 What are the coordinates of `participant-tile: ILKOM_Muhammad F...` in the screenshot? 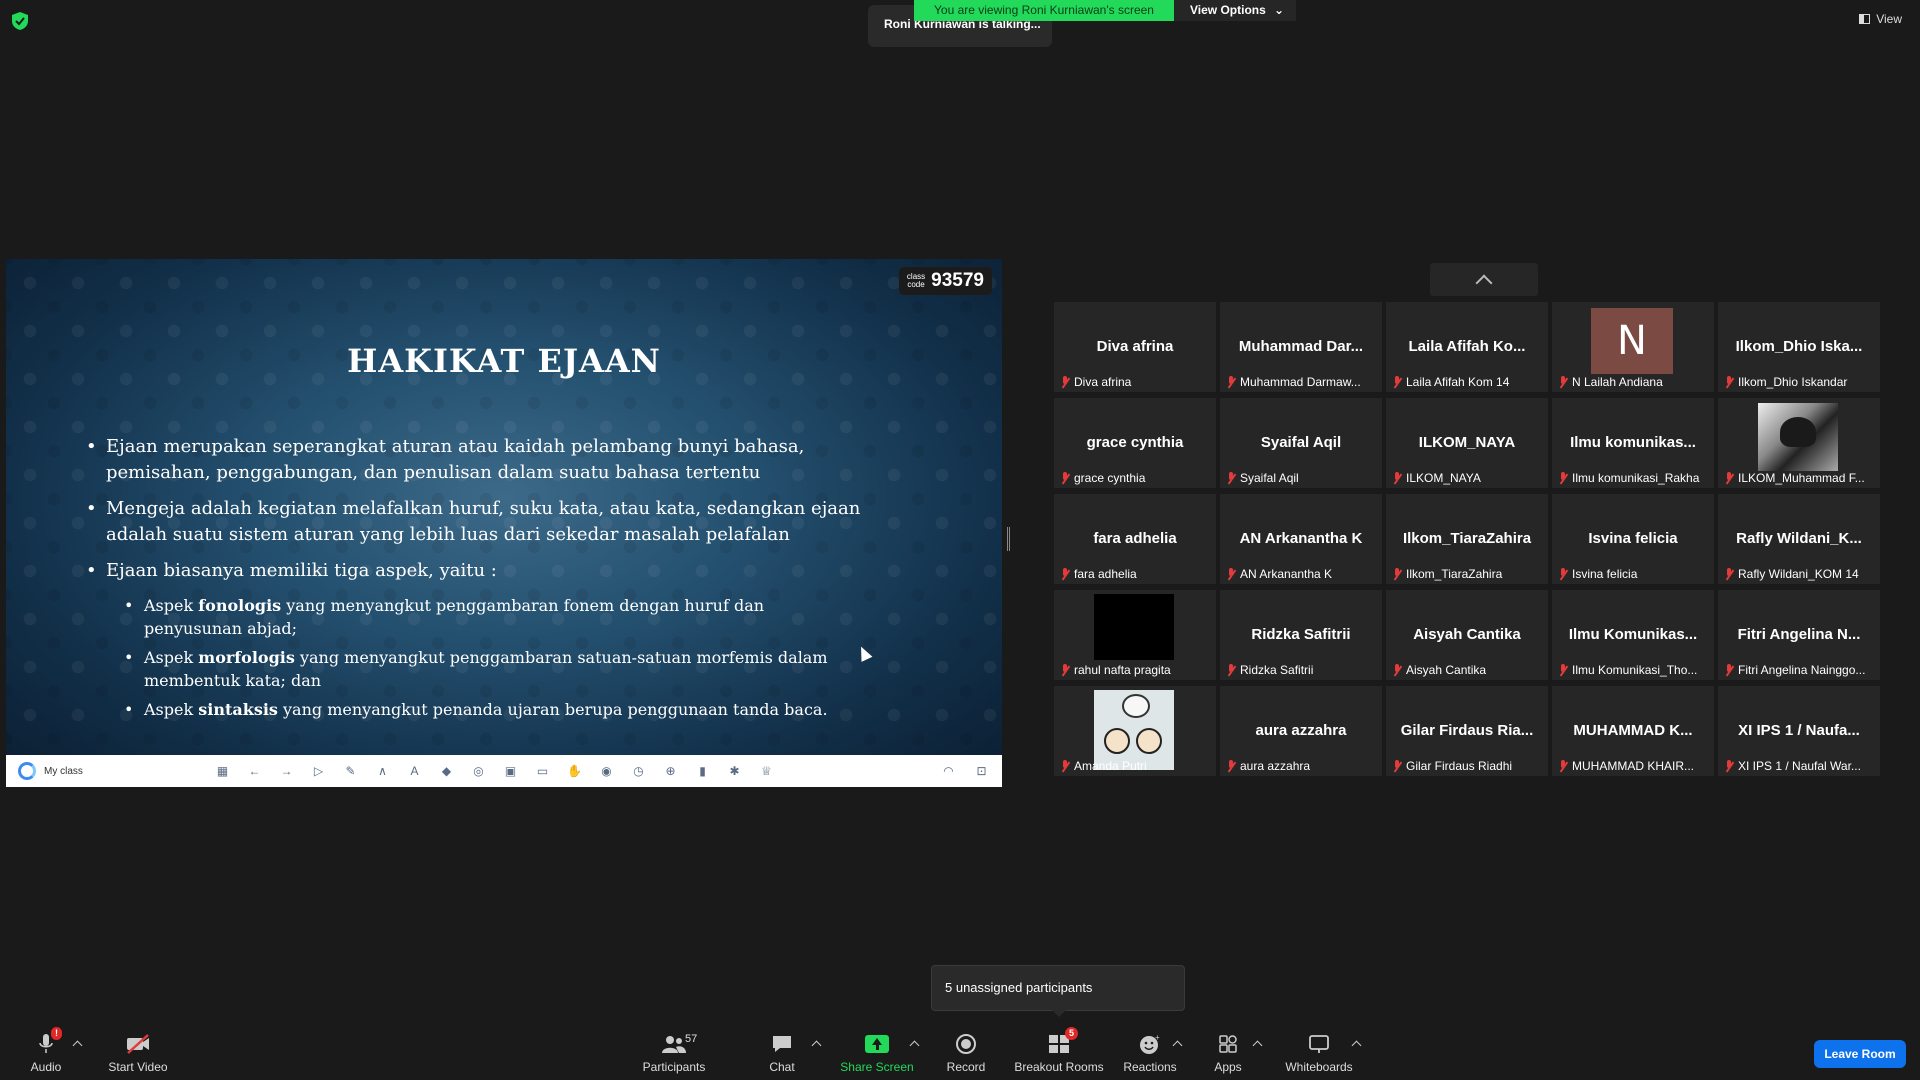 It's located at (1799, 443).